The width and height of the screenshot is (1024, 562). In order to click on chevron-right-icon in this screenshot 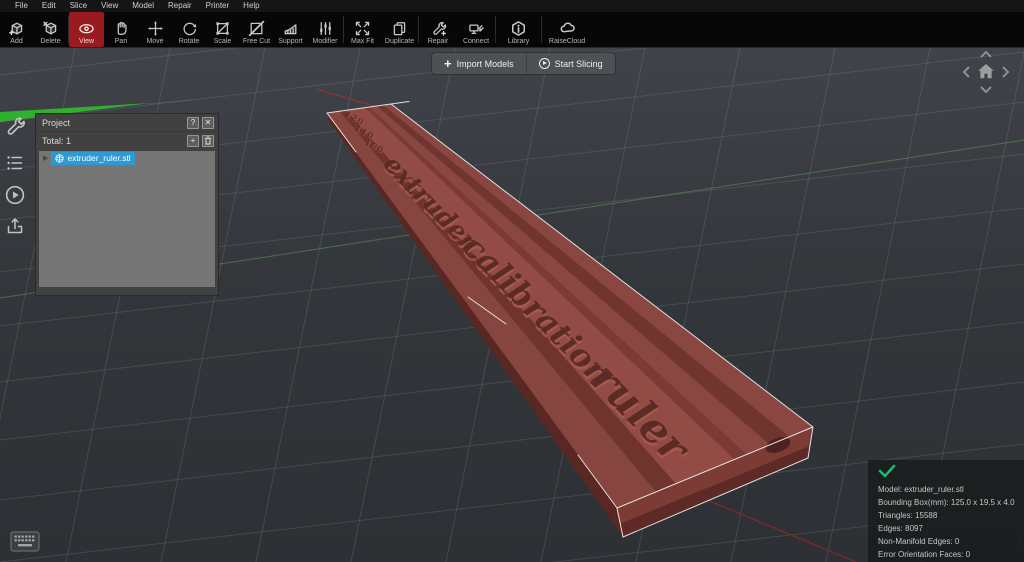, I will do `click(1005, 72)`.